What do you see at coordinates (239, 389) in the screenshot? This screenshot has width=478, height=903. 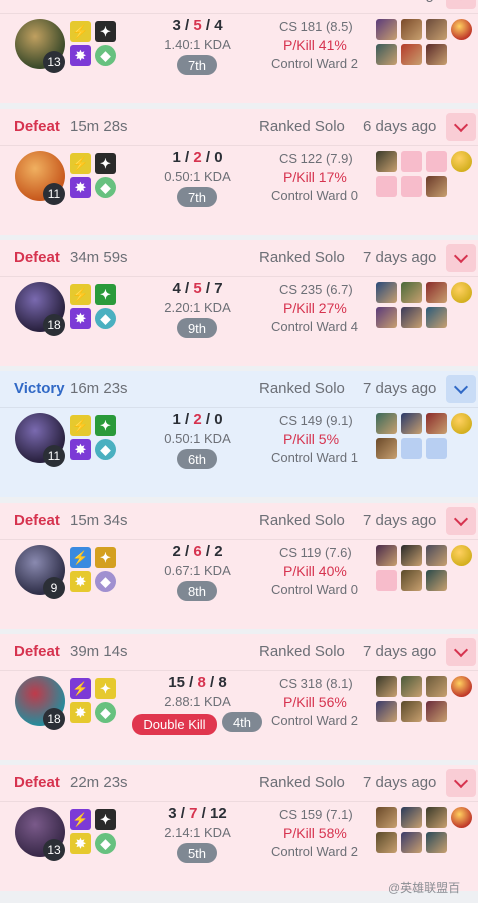 I see `match-header: Victory 16m 23s Ranked Solo 7 days ago` at bounding box center [239, 389].